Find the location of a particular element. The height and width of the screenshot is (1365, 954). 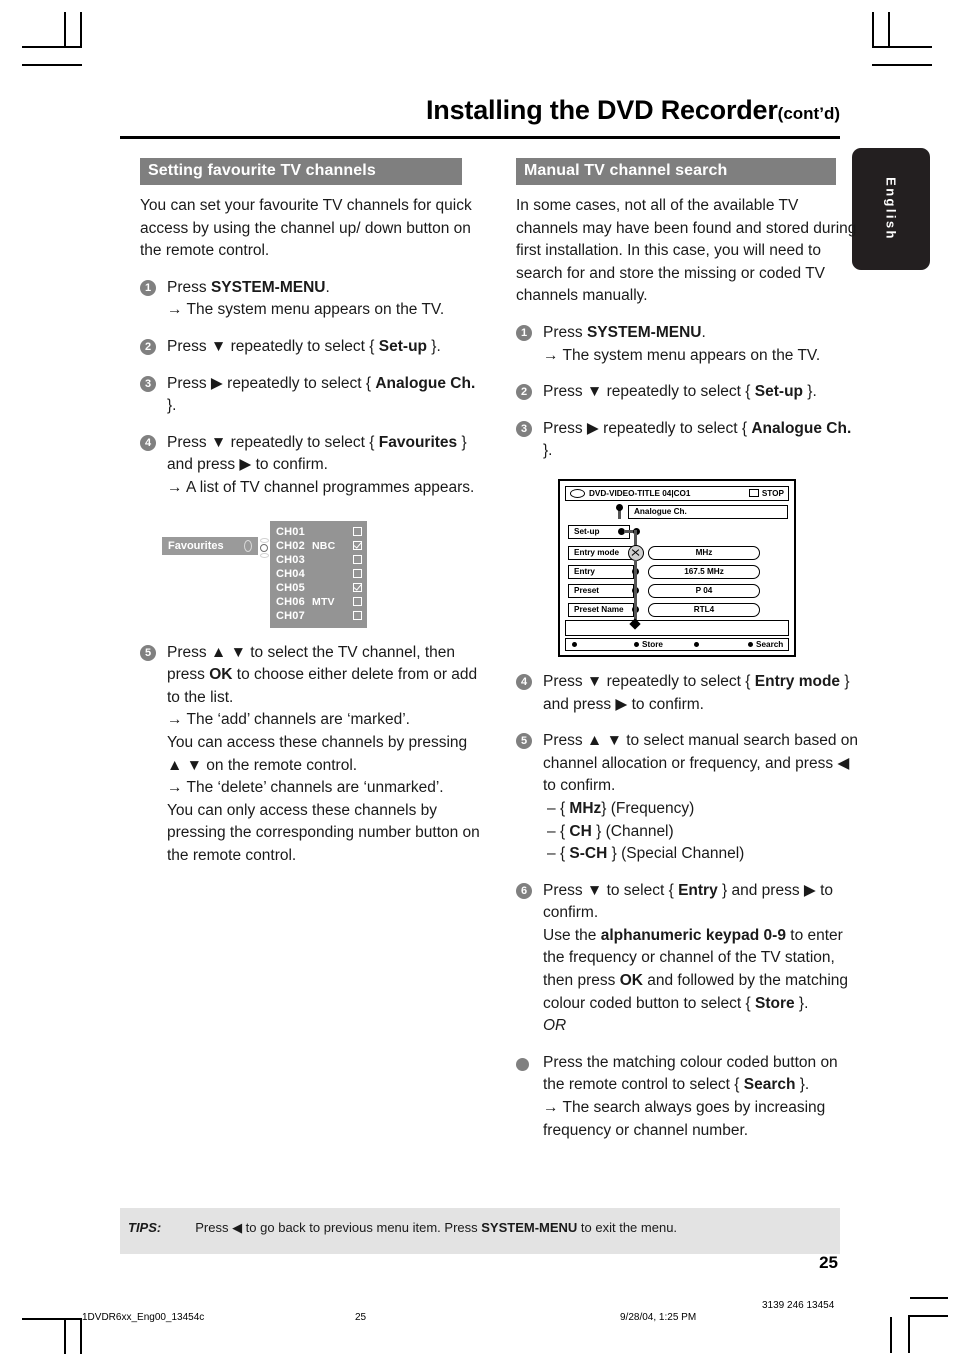

option-bold: CH is located at coordinates (580, 831).